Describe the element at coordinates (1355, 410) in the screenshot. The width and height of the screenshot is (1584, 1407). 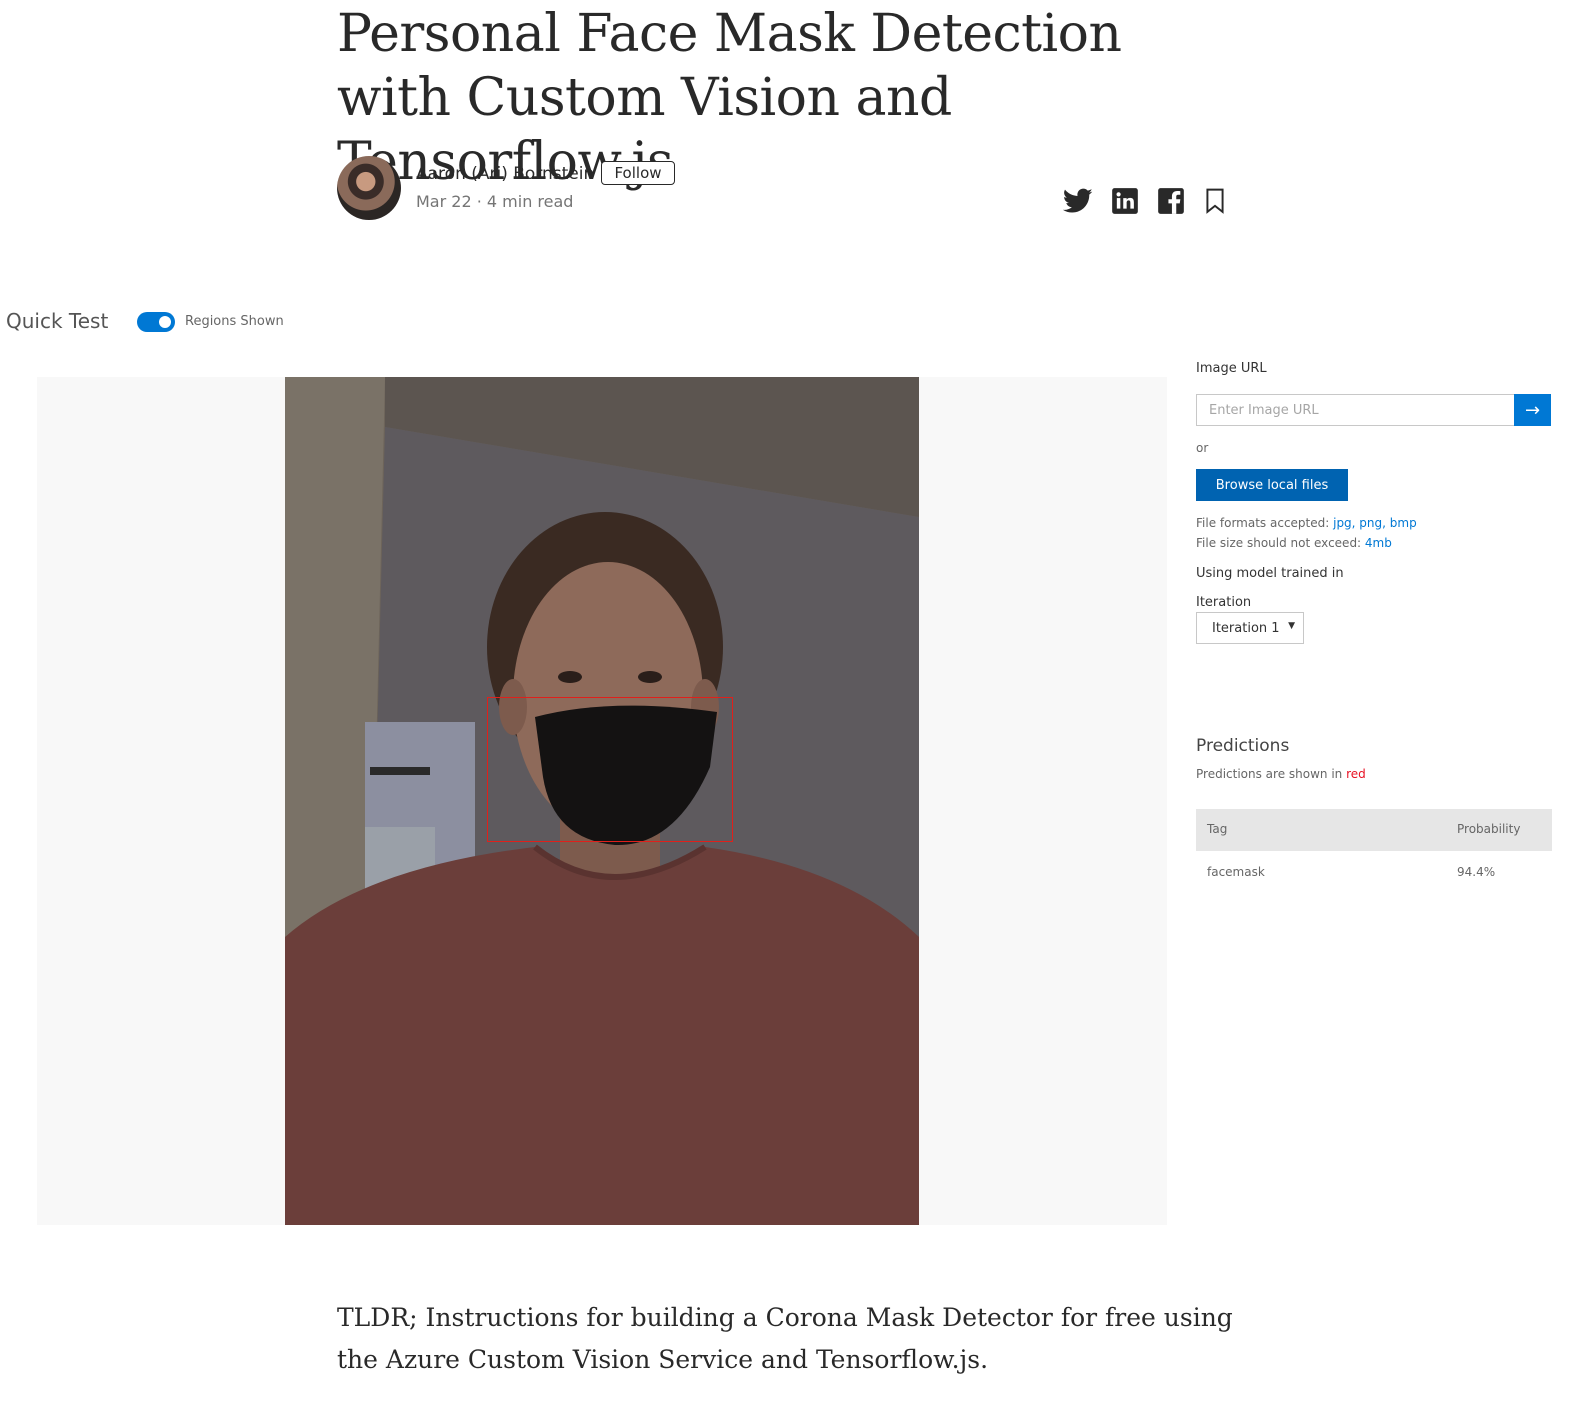
I see `image-url-input` at that location.